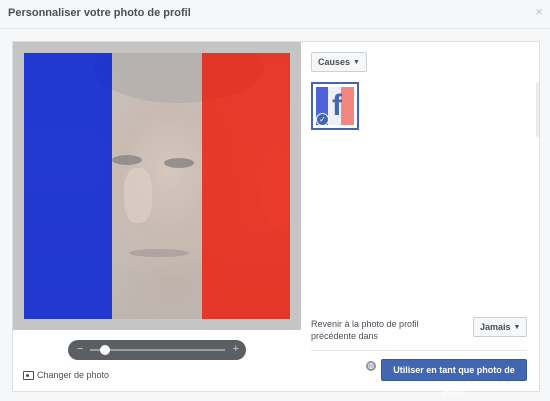  I want to click on zoom-track, so click(157, 350).